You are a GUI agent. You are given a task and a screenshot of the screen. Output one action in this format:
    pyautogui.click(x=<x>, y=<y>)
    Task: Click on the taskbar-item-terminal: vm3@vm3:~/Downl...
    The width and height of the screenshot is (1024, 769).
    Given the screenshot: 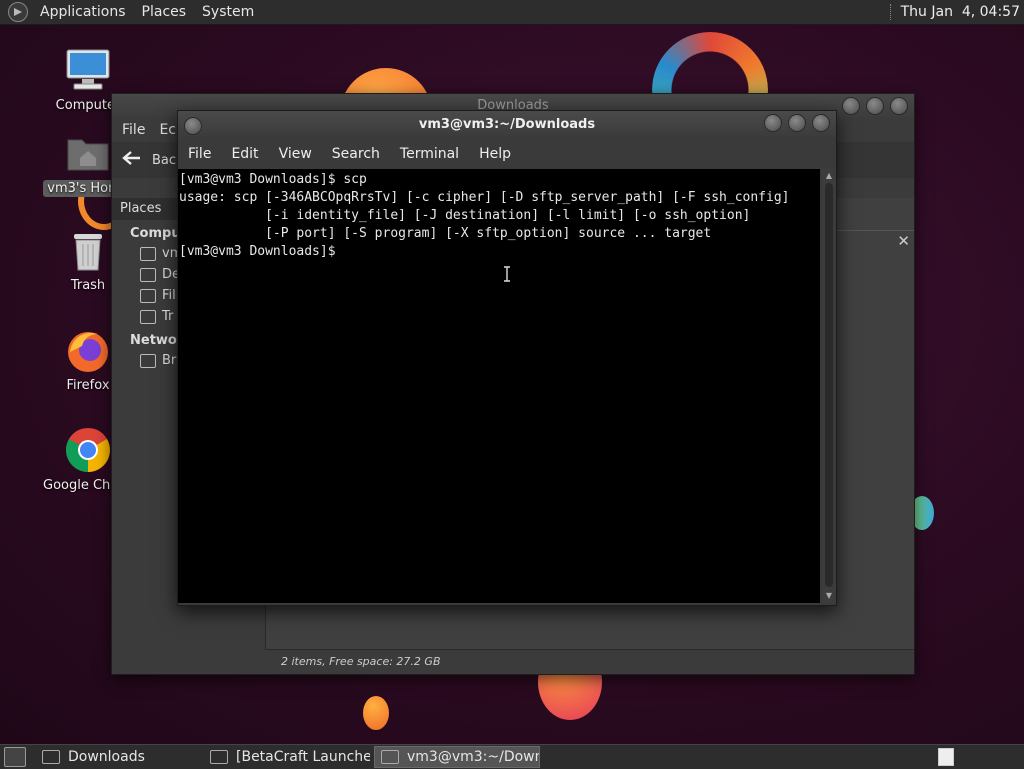 What is the action you would take?
    pyautogui.click(x=457, y=757)
    